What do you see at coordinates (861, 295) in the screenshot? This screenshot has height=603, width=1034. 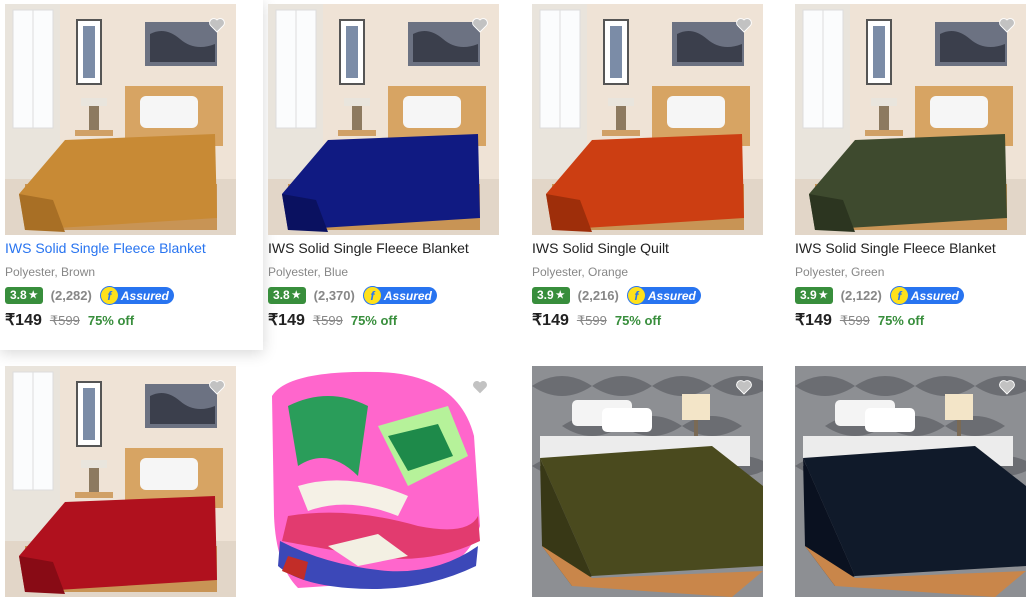 I see `rating-count: (2,122)` at bounding box center [861, 295].